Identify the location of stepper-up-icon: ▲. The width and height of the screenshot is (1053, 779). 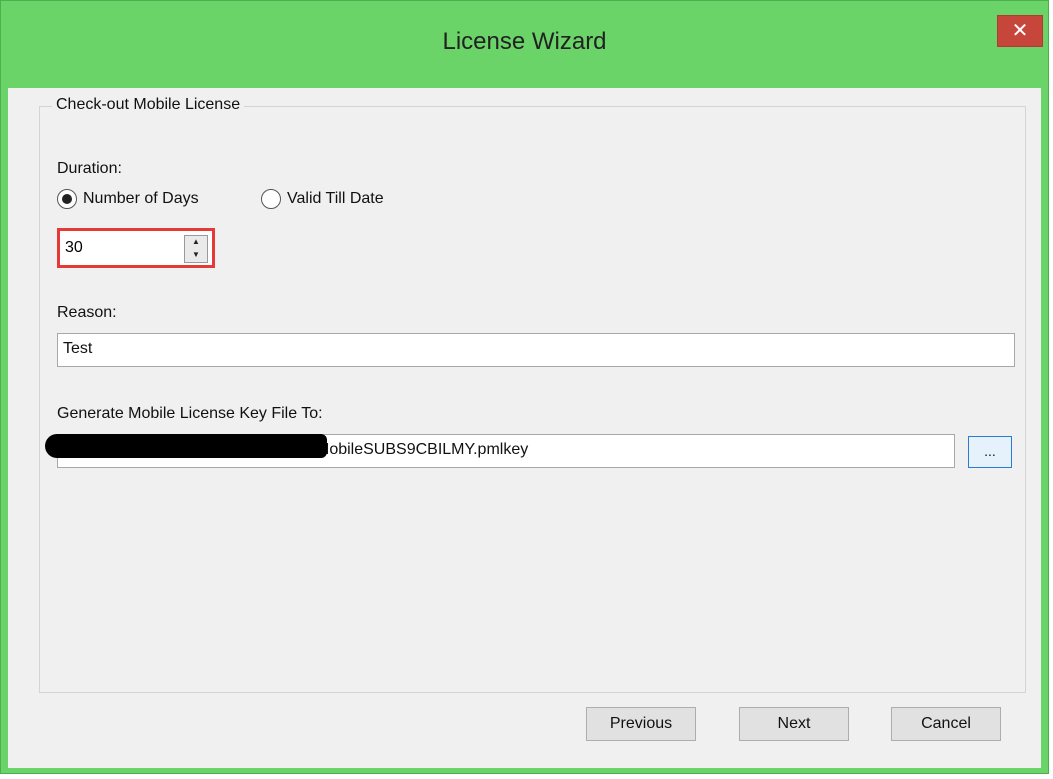
(196, 242).